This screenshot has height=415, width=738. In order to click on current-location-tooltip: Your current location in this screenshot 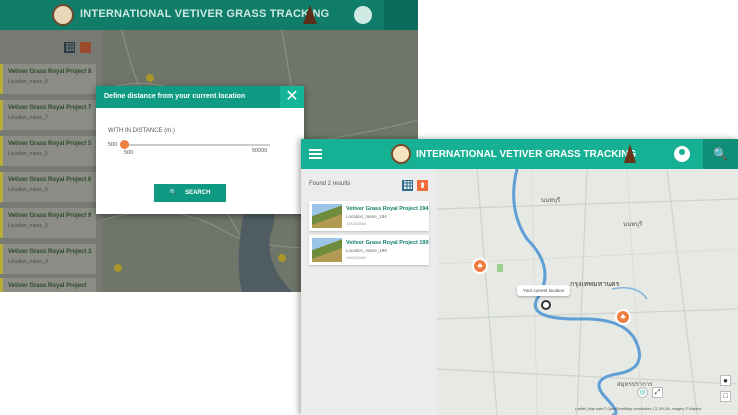, I will do `click(544, 290)`.